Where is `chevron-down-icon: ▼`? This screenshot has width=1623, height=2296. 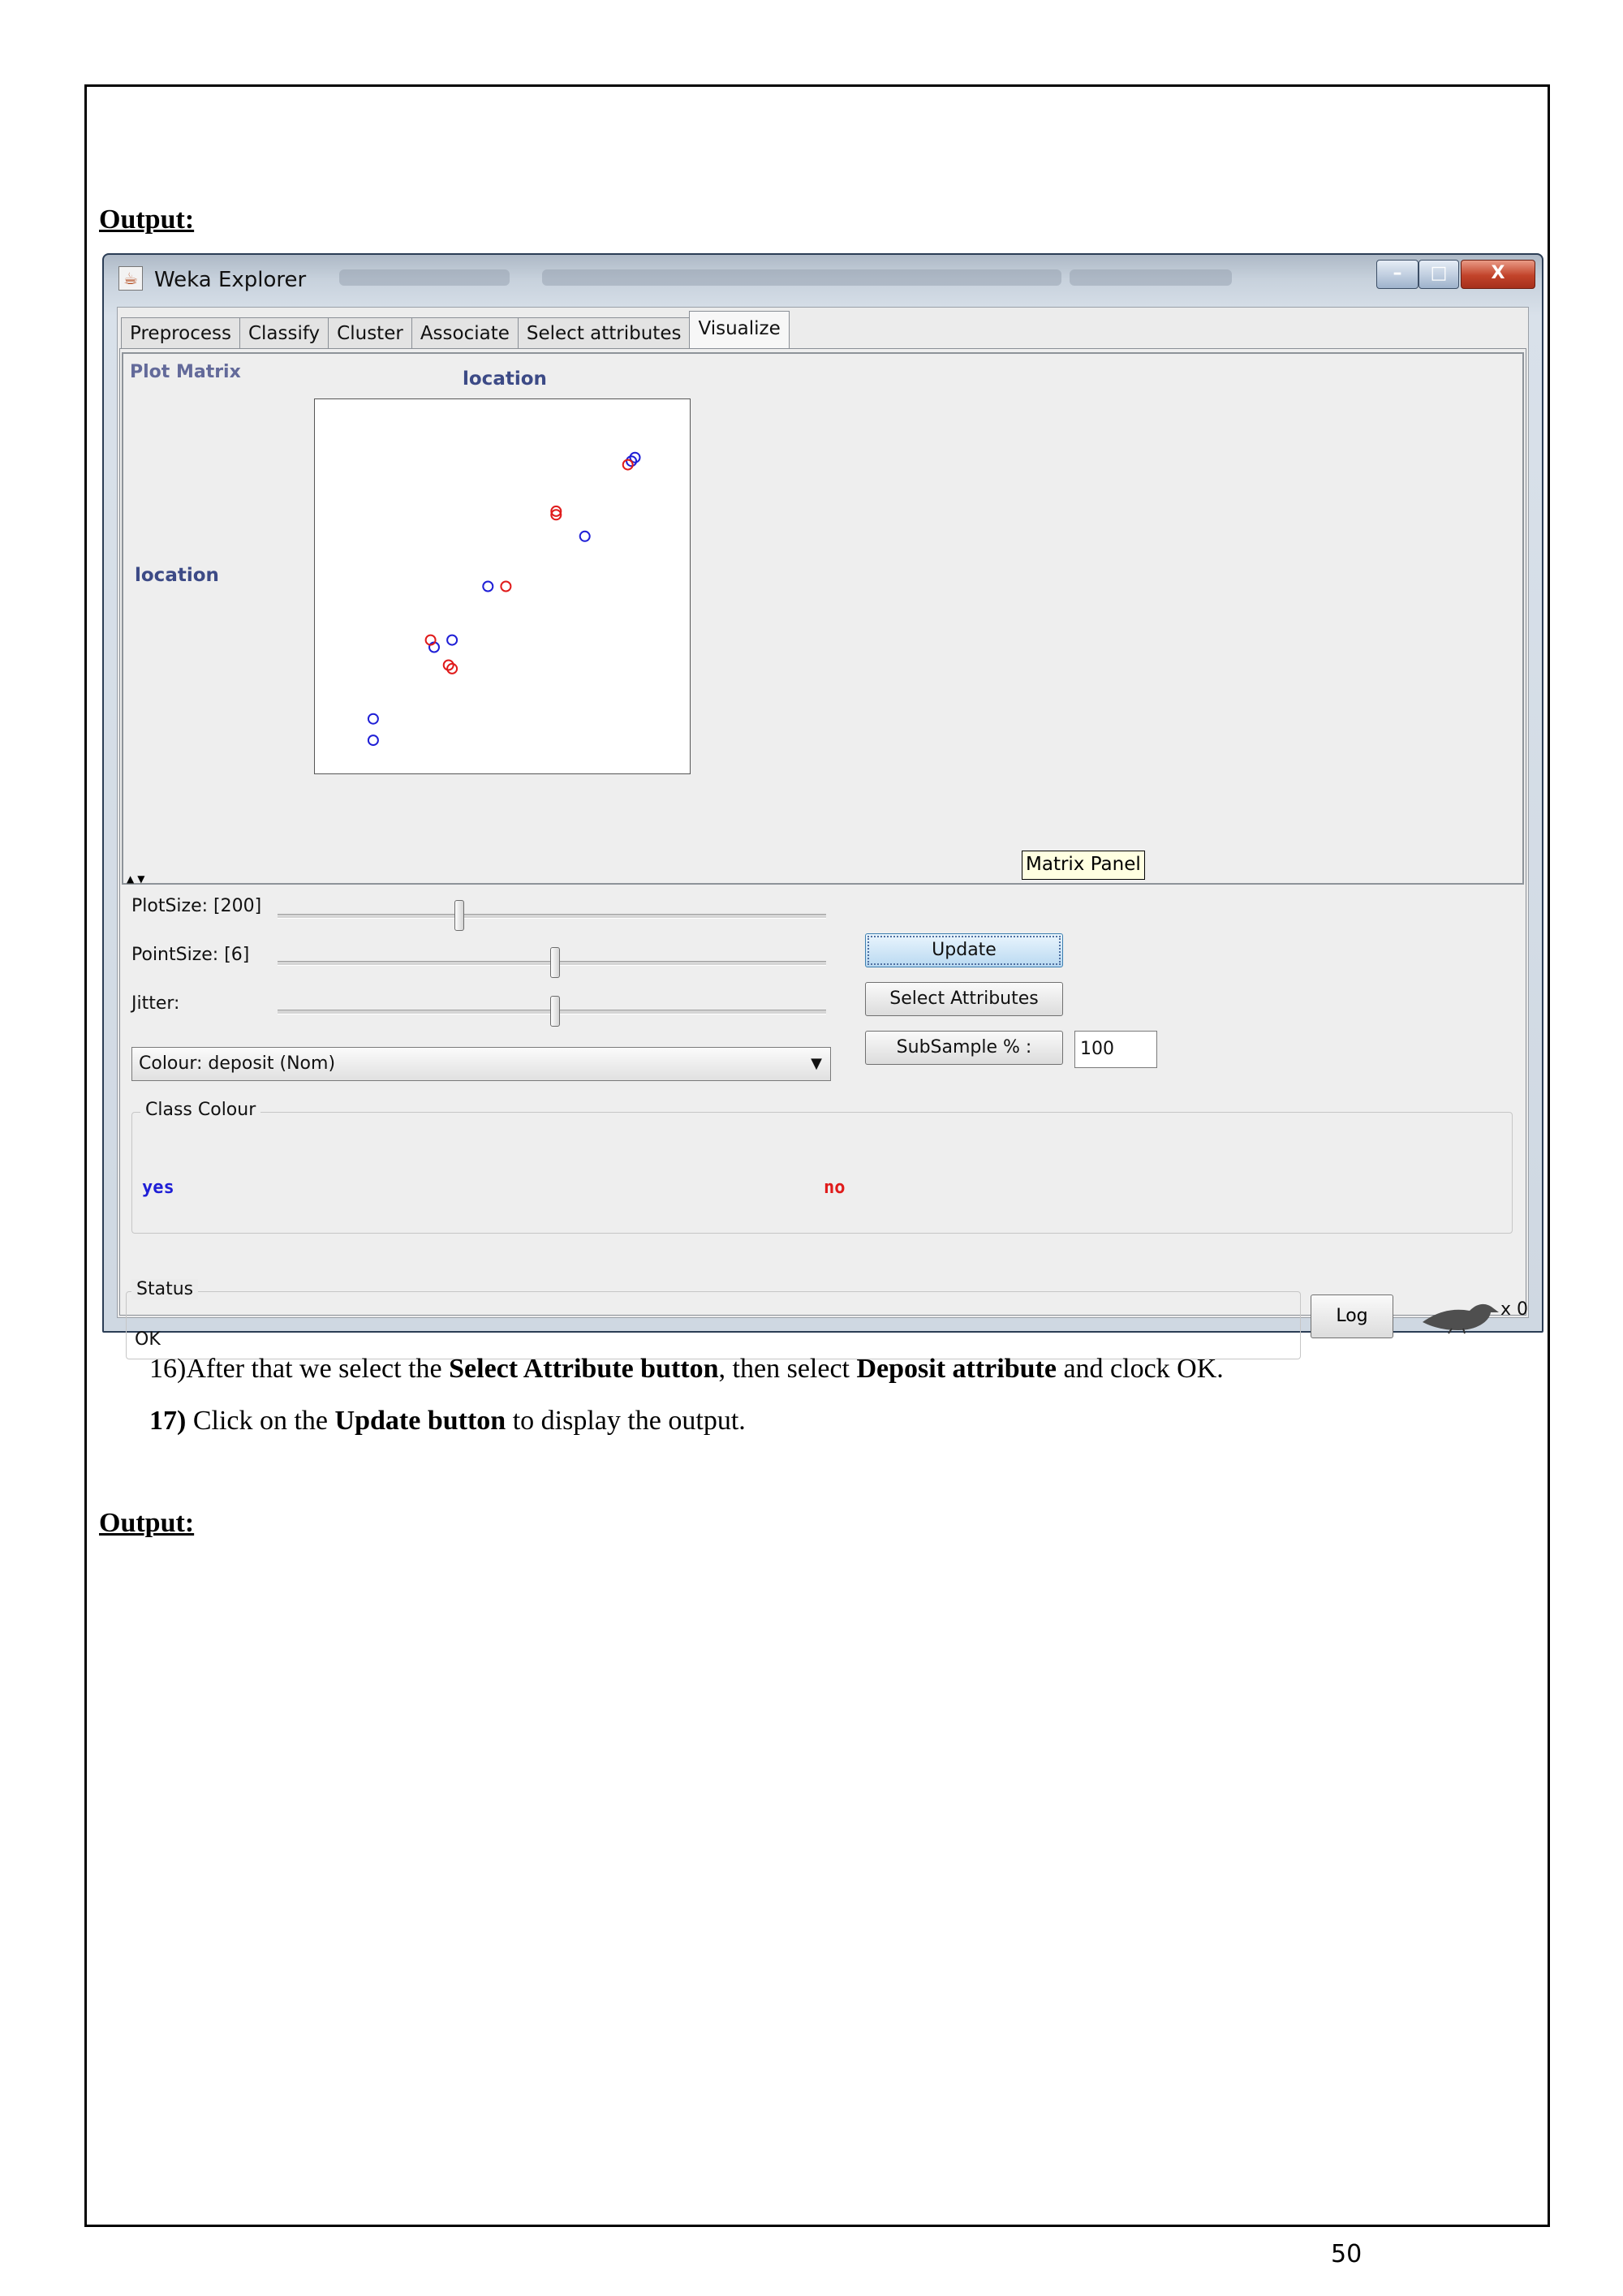 chevron-down-icon: ▼ is located at coordinates (816, 1064).